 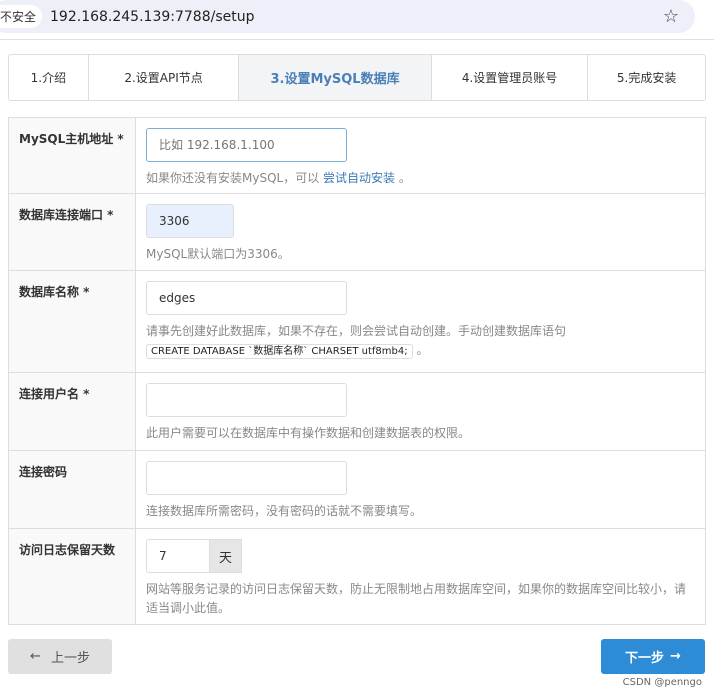 What do you see at coordinates (357, 39) in the screenshot?
I see `divider` at bounding box center [357, 39].